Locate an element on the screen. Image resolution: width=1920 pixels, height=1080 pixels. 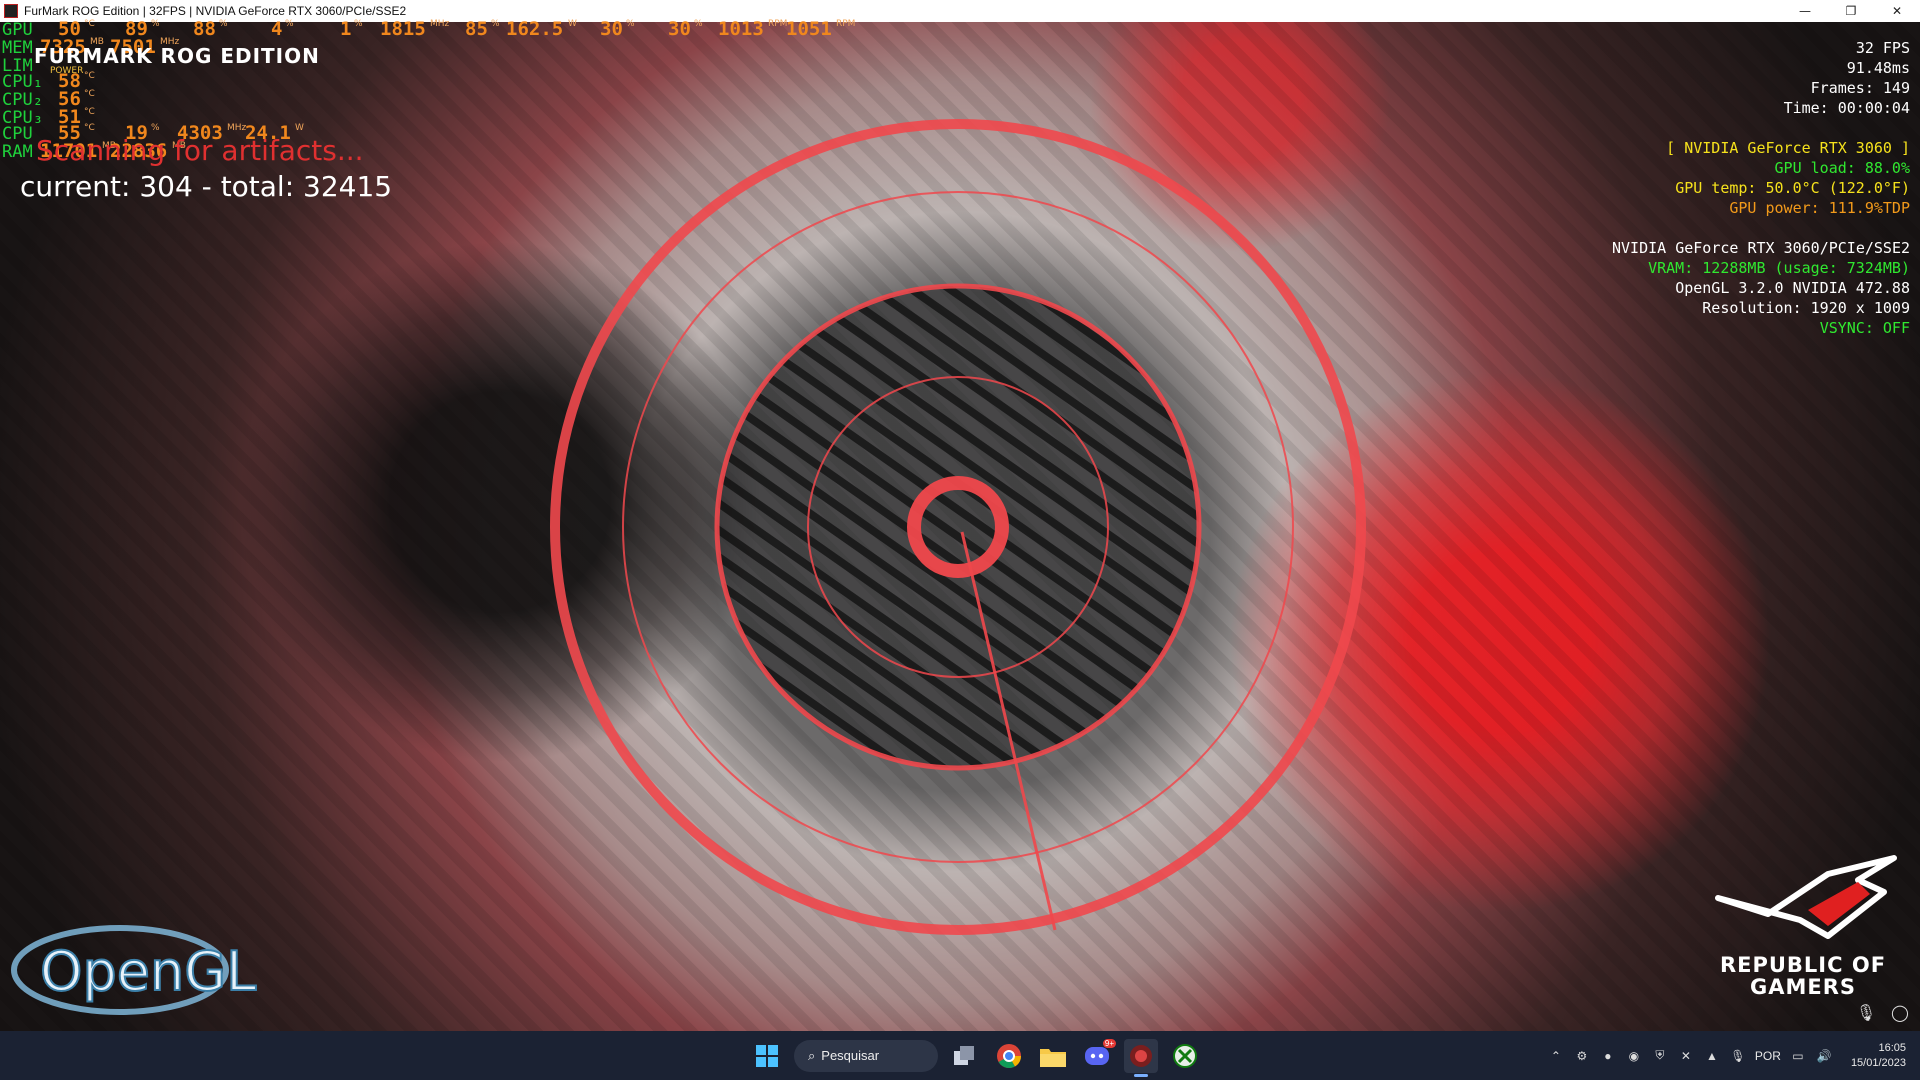
hud-value: 1 is located at coordinates (346, 29).